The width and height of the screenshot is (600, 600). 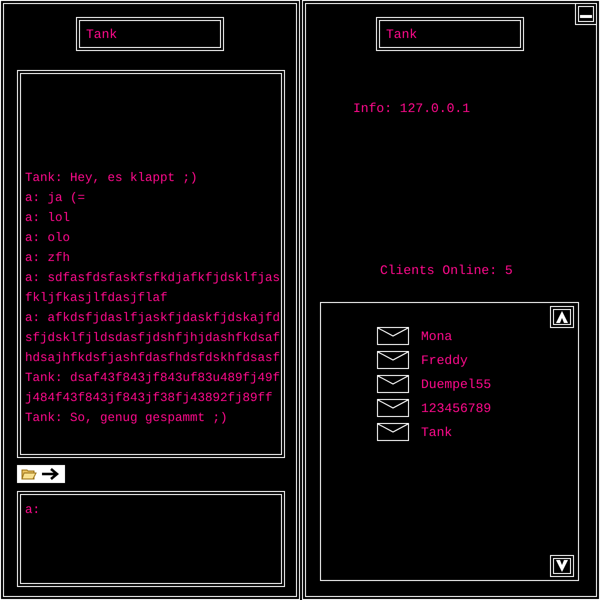 I want to click on chat-message: Tank: dsaf43f843jf843uf83u489fj49fj484f43f843jf843jf38fj43892fj89ff, so click(x=152, y=388).